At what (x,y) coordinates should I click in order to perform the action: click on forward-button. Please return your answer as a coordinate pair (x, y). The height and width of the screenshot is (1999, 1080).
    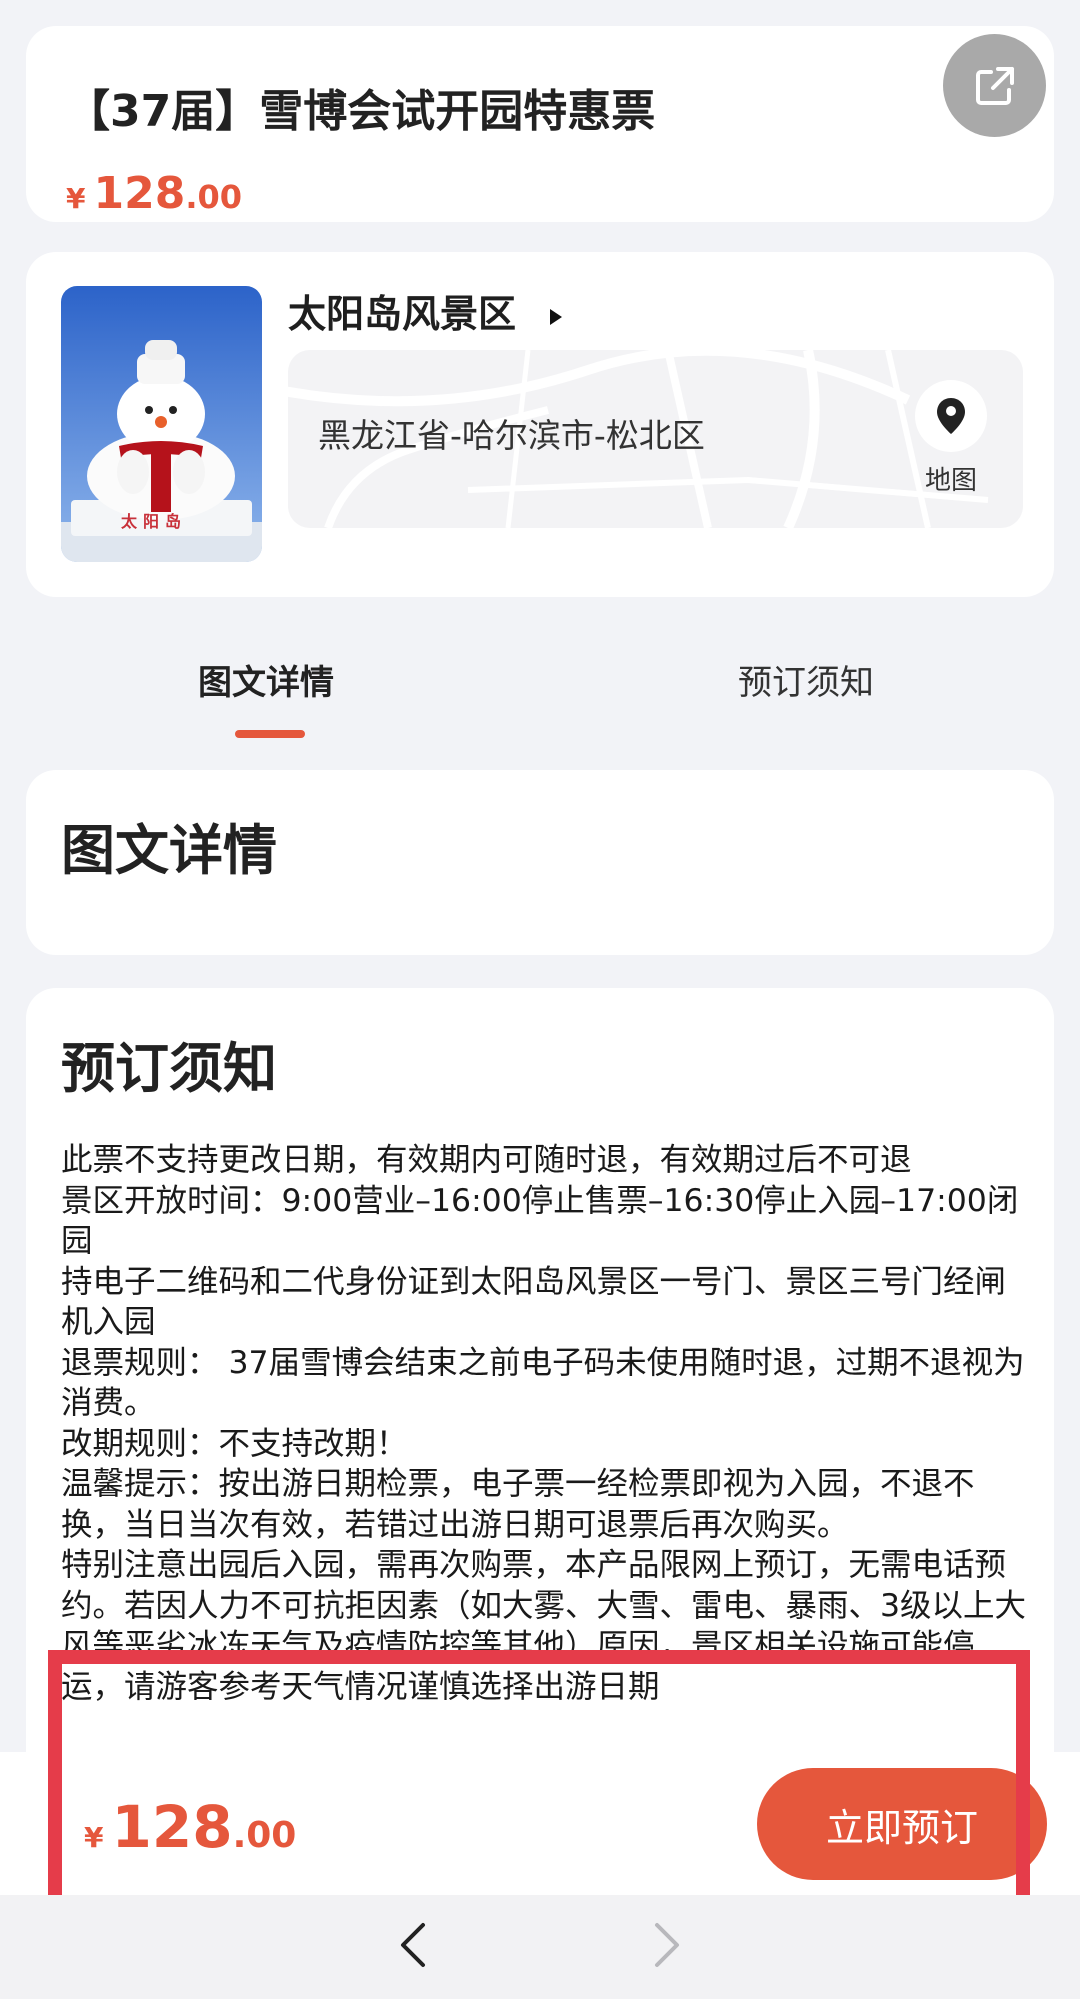
    Looking at the image, I should click on (667, 1945).